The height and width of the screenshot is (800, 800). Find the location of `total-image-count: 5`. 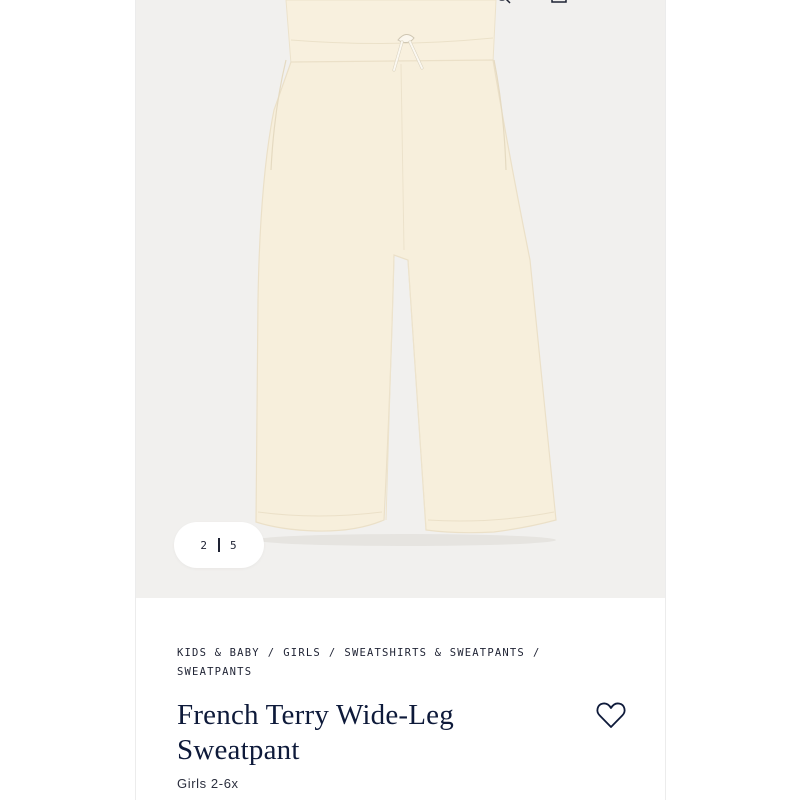

total-image-count: 5 is located at coordinates (234, 545).